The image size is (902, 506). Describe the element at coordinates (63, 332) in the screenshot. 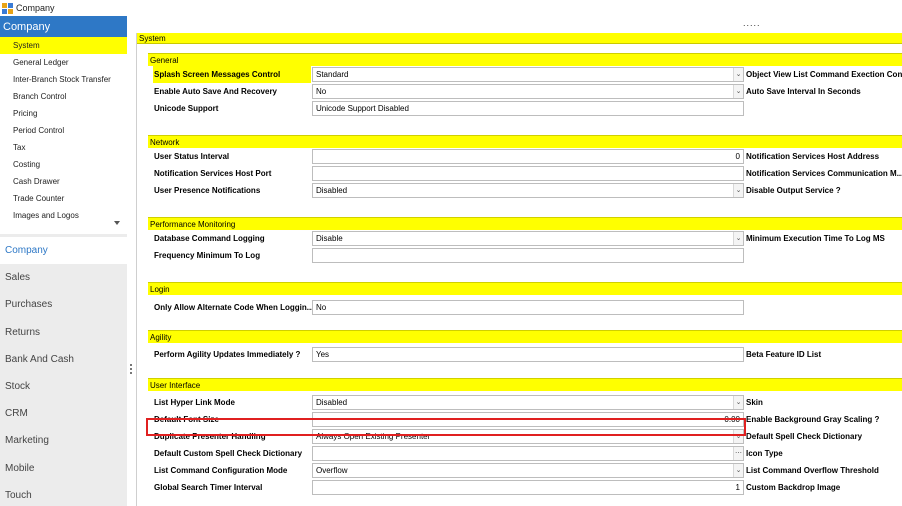

I see `module-returns: Returns` at that location.